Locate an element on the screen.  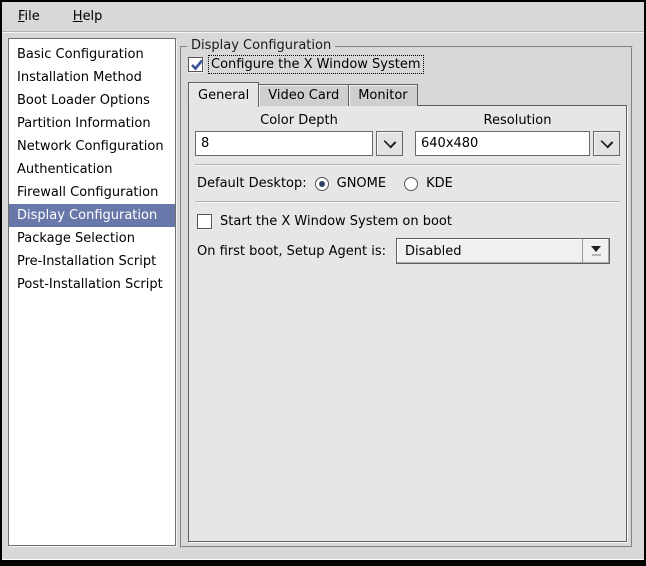
tab-monitor: Monitor is located at coordinates (383, 95).